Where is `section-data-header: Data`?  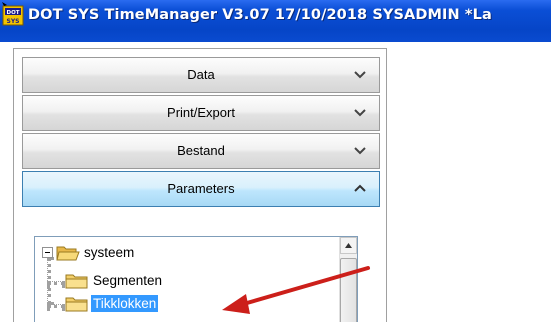 section-data-header: Data is located at coordinates (201, 75).